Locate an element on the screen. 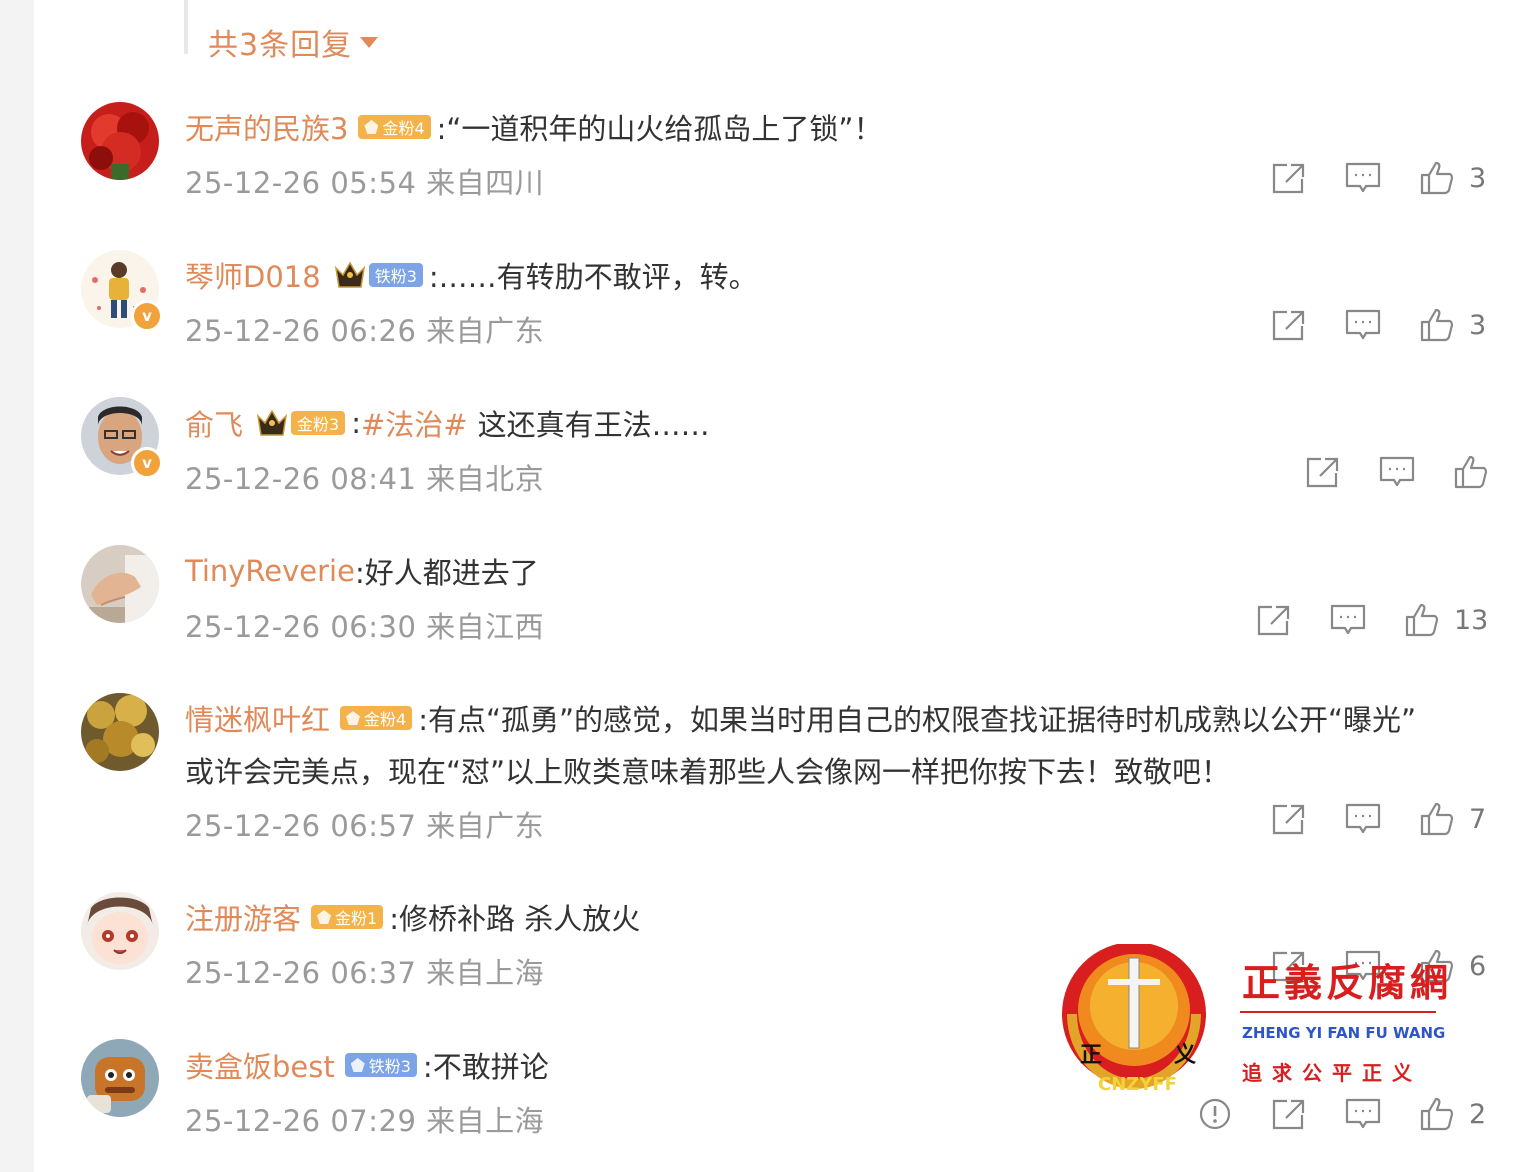 This screenshot has width=1527, height=1172. comment-actions: 7 is located at coordinates (1379, 819).